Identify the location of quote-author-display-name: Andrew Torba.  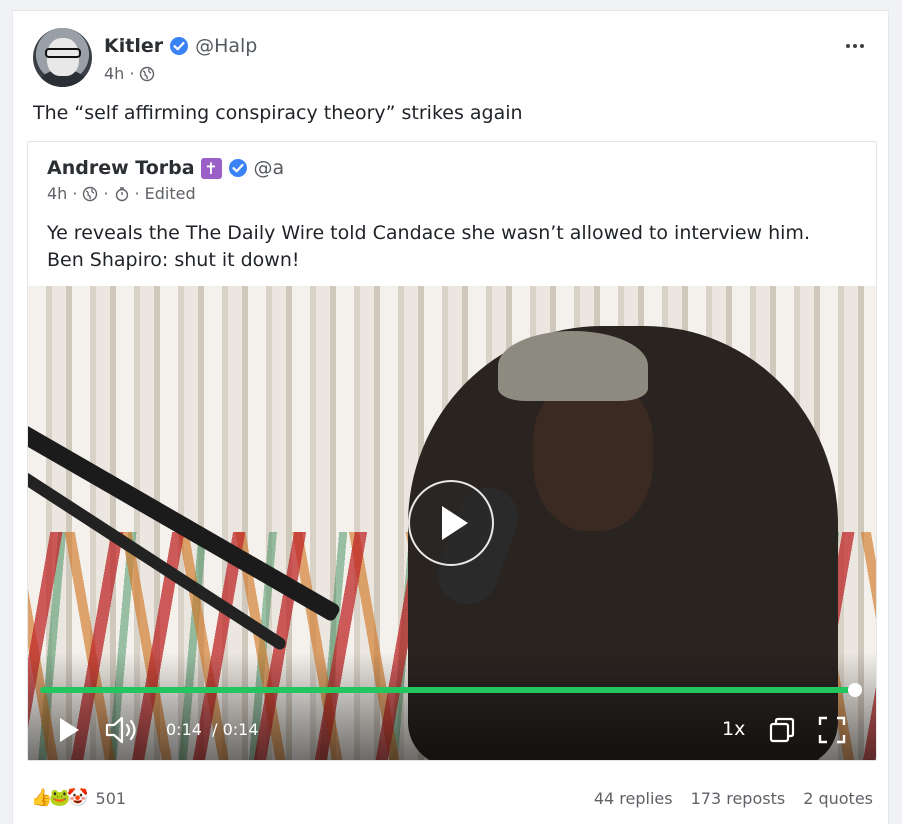
(121, 168).